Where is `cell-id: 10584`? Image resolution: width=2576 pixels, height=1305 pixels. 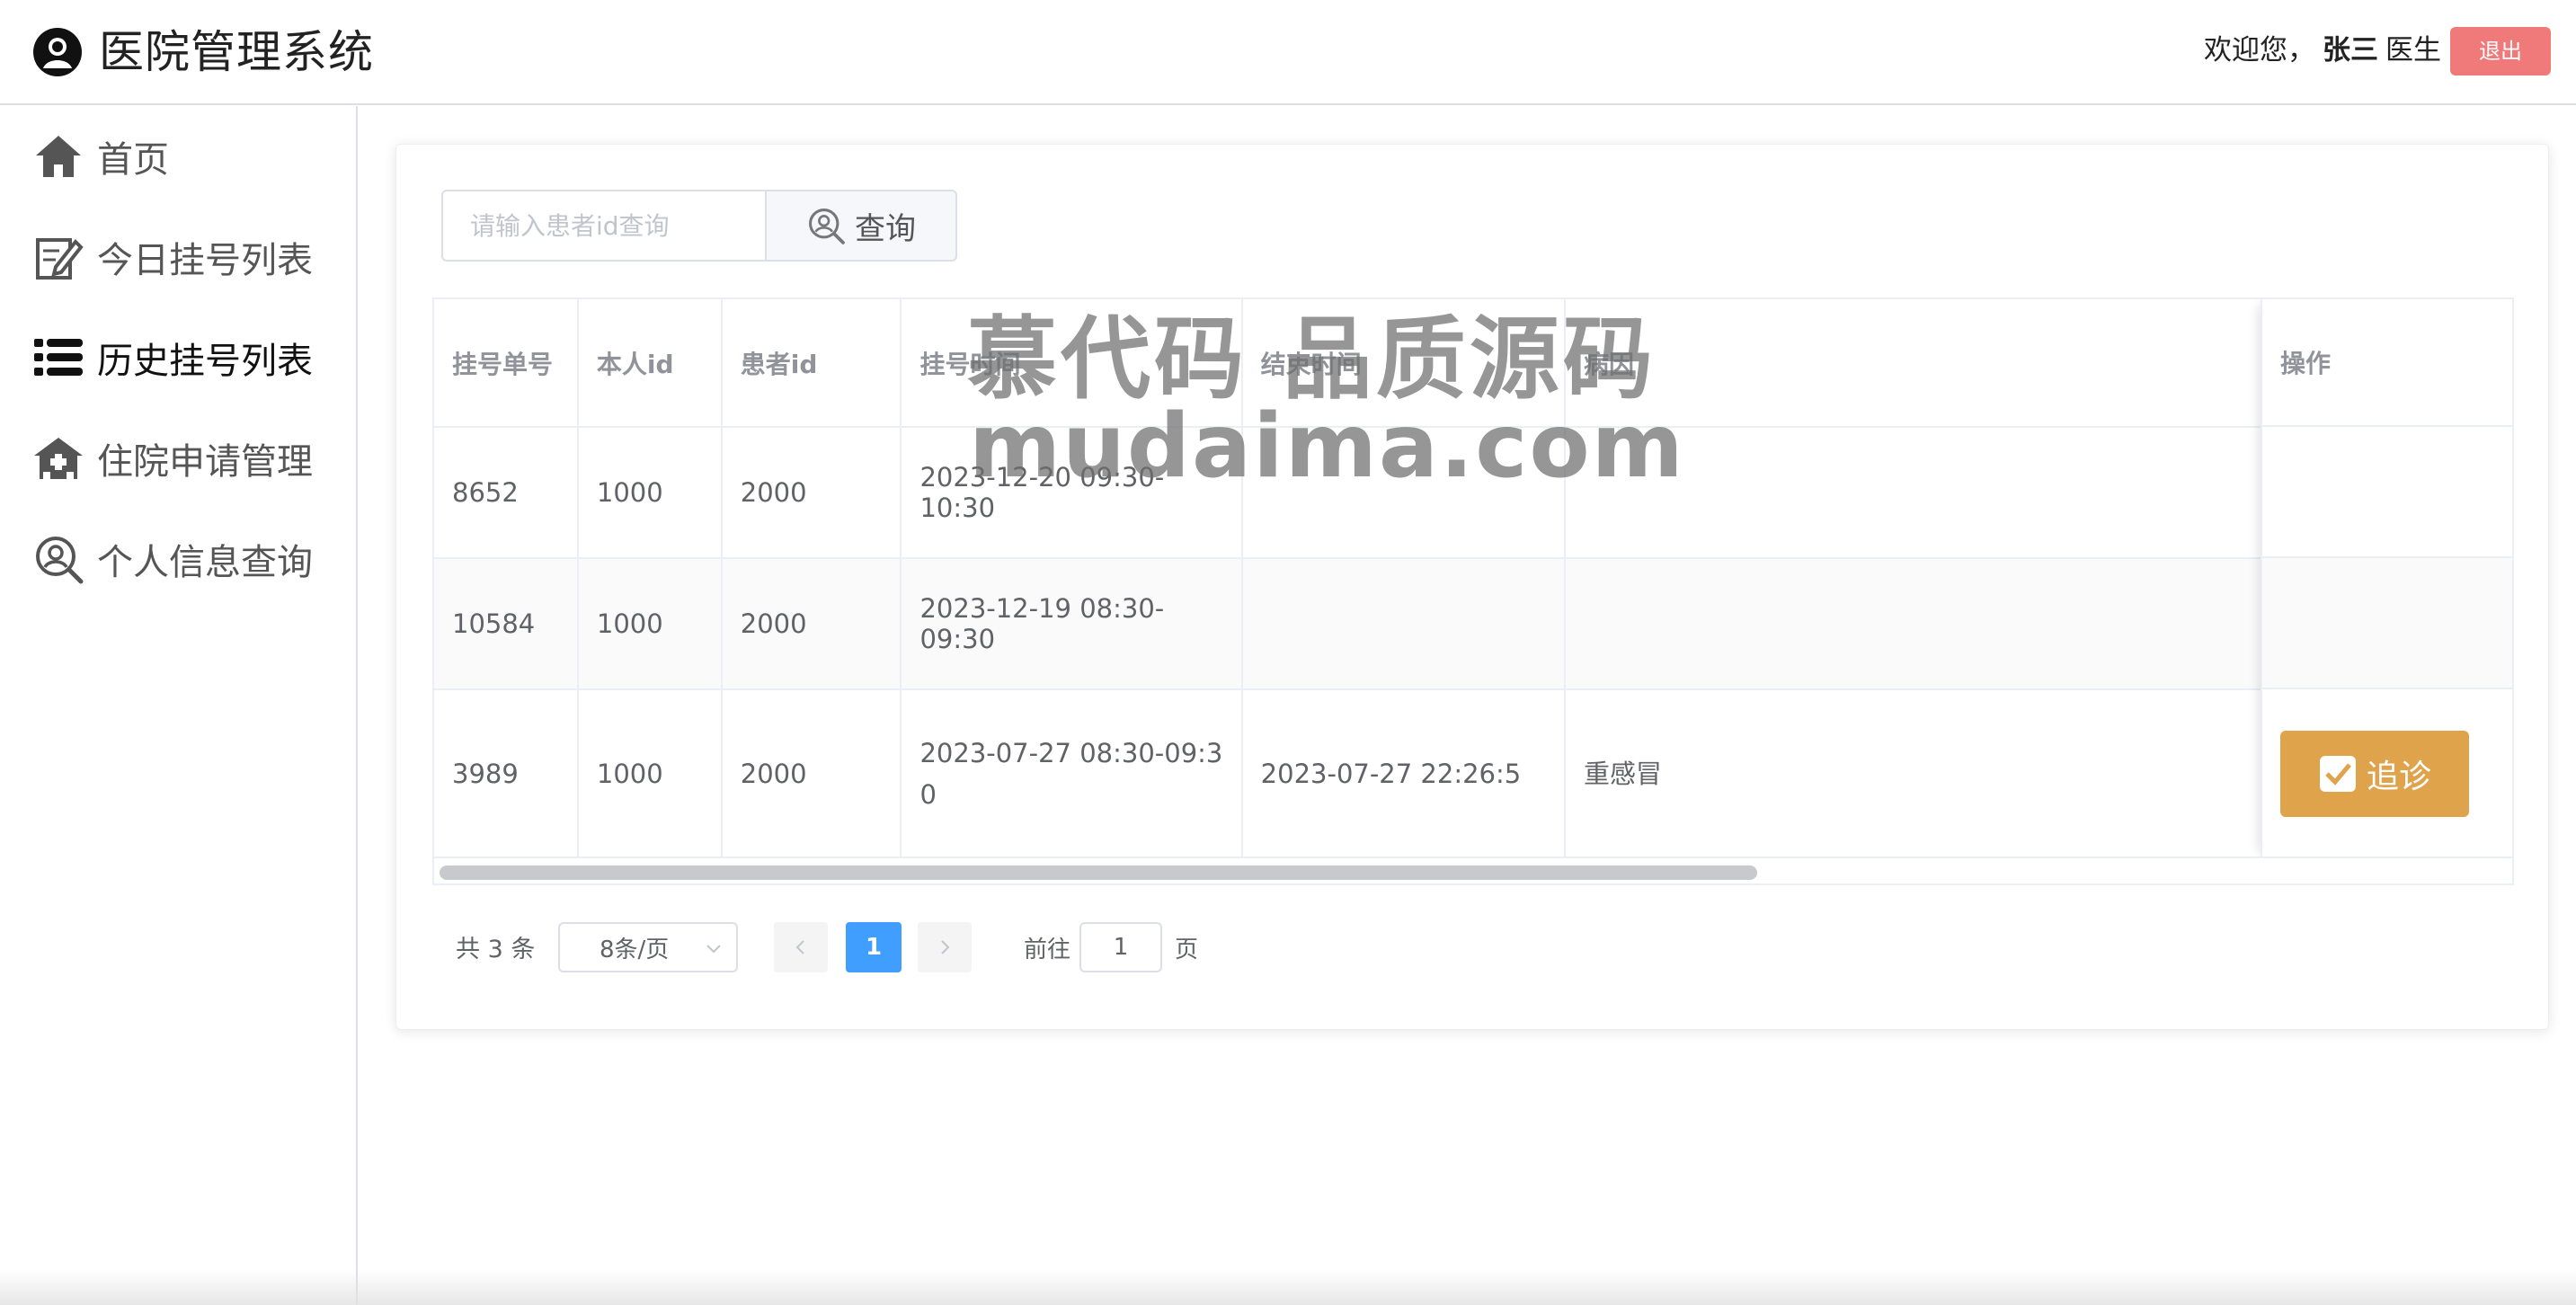
cell-id: 10584 is located at coordinates (506, 624).